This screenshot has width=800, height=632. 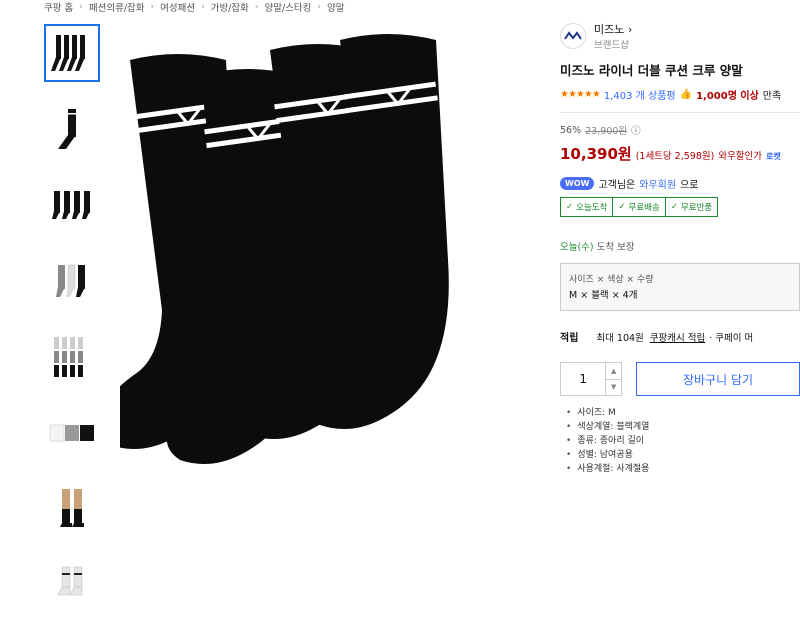 I want to click on star-rating-icon: ★★★★★, so click(x=580, y=94).